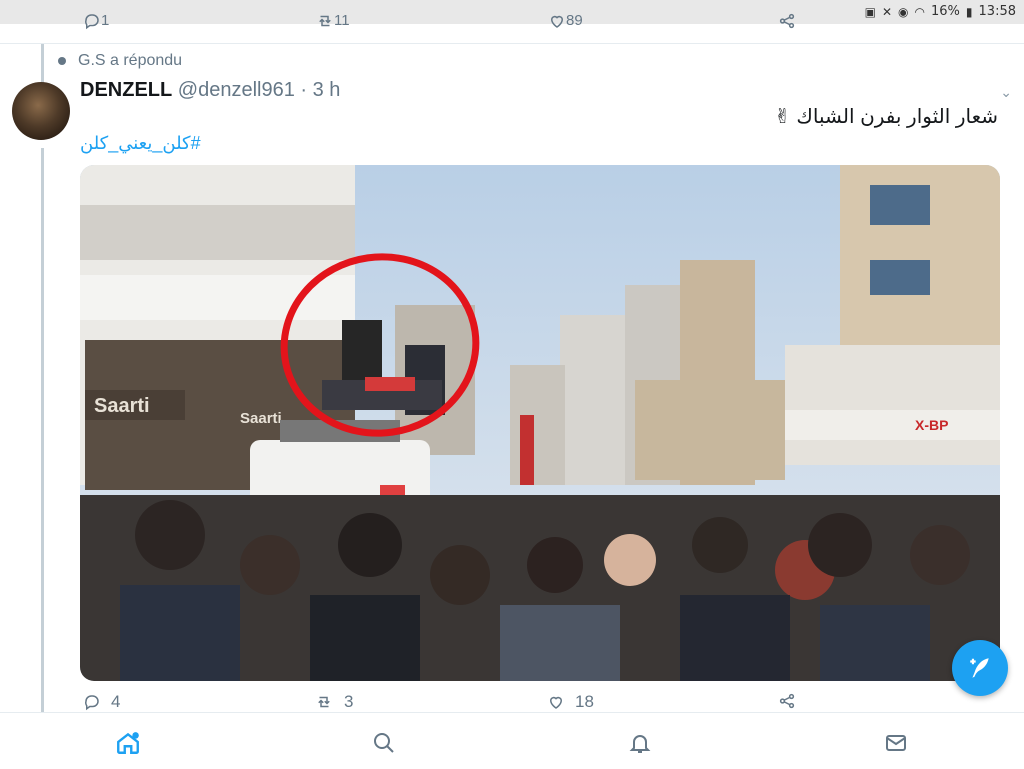 The image size is (1024, 769). Describe the element at coordinates (574, 20) in the screenshot. I see `prev-like-count: 89` at that location.